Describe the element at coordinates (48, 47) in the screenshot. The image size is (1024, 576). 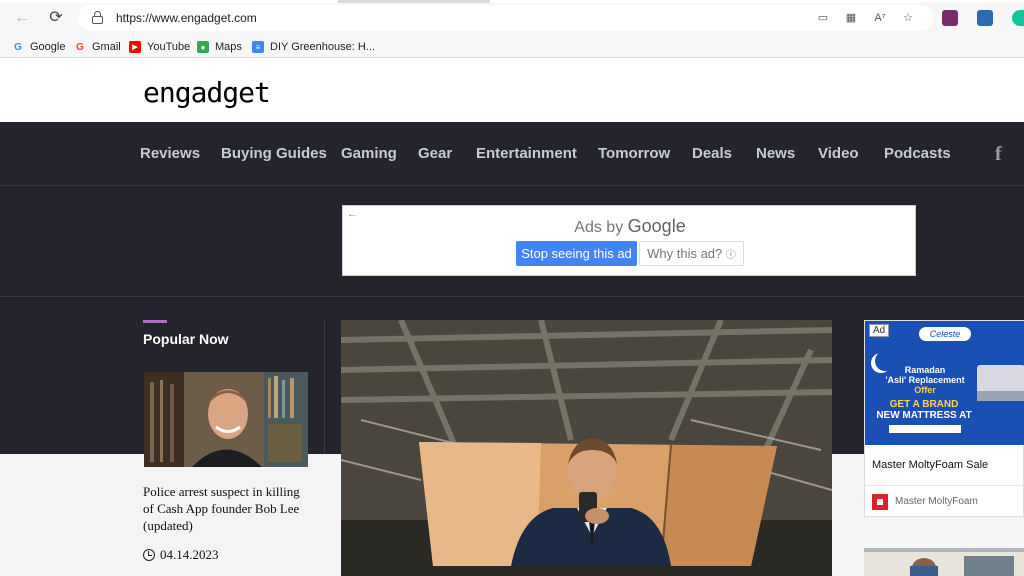
I see `bookmark-label: Google` at that location.